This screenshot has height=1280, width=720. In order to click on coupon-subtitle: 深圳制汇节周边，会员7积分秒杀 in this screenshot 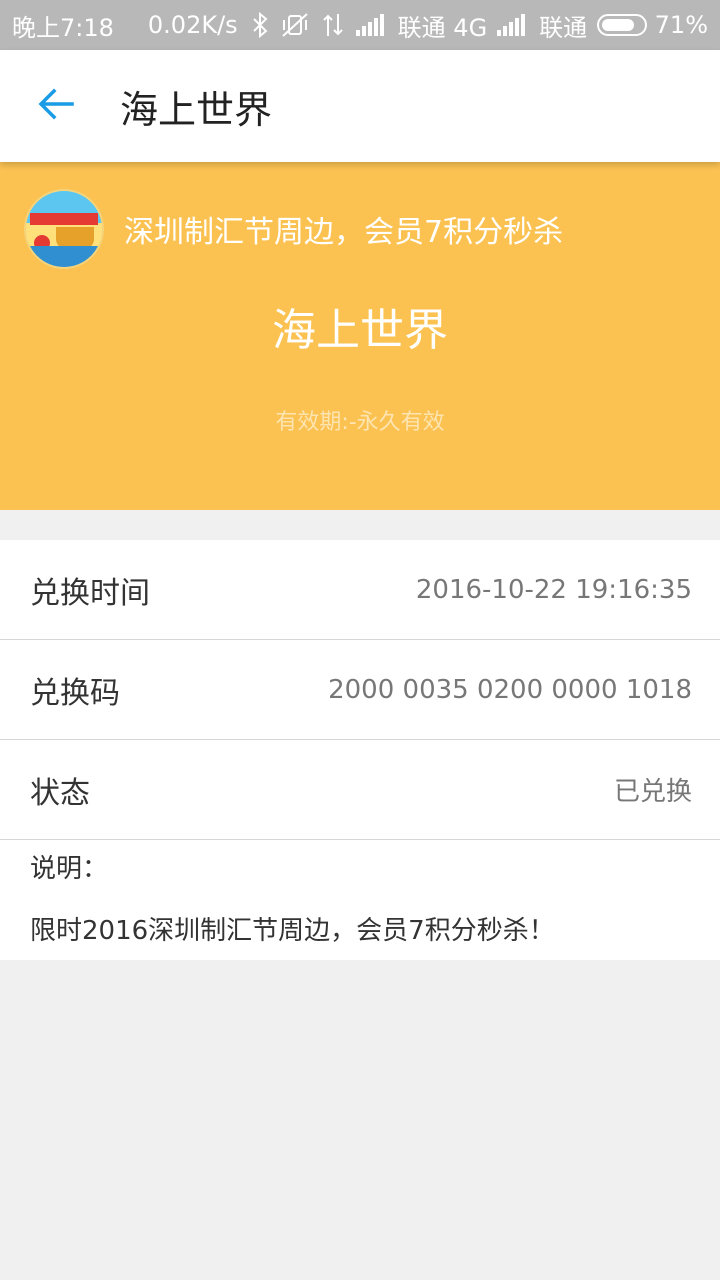, I will do `click(344, 232)`.